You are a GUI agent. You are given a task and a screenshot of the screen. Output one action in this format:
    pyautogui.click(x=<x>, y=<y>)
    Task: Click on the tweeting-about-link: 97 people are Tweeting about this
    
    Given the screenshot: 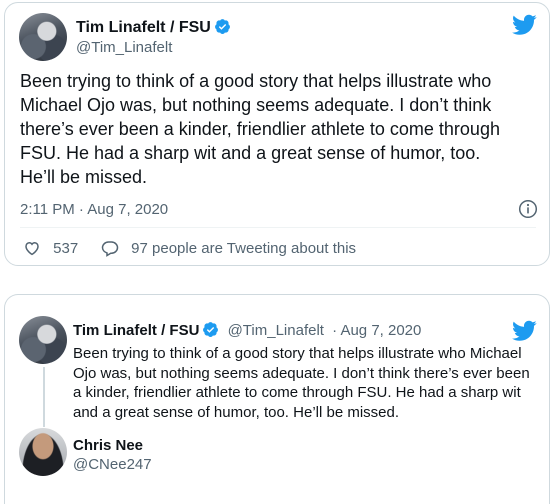 What is the action you would take?
    pyautogui.click(x=228, y=248)
    